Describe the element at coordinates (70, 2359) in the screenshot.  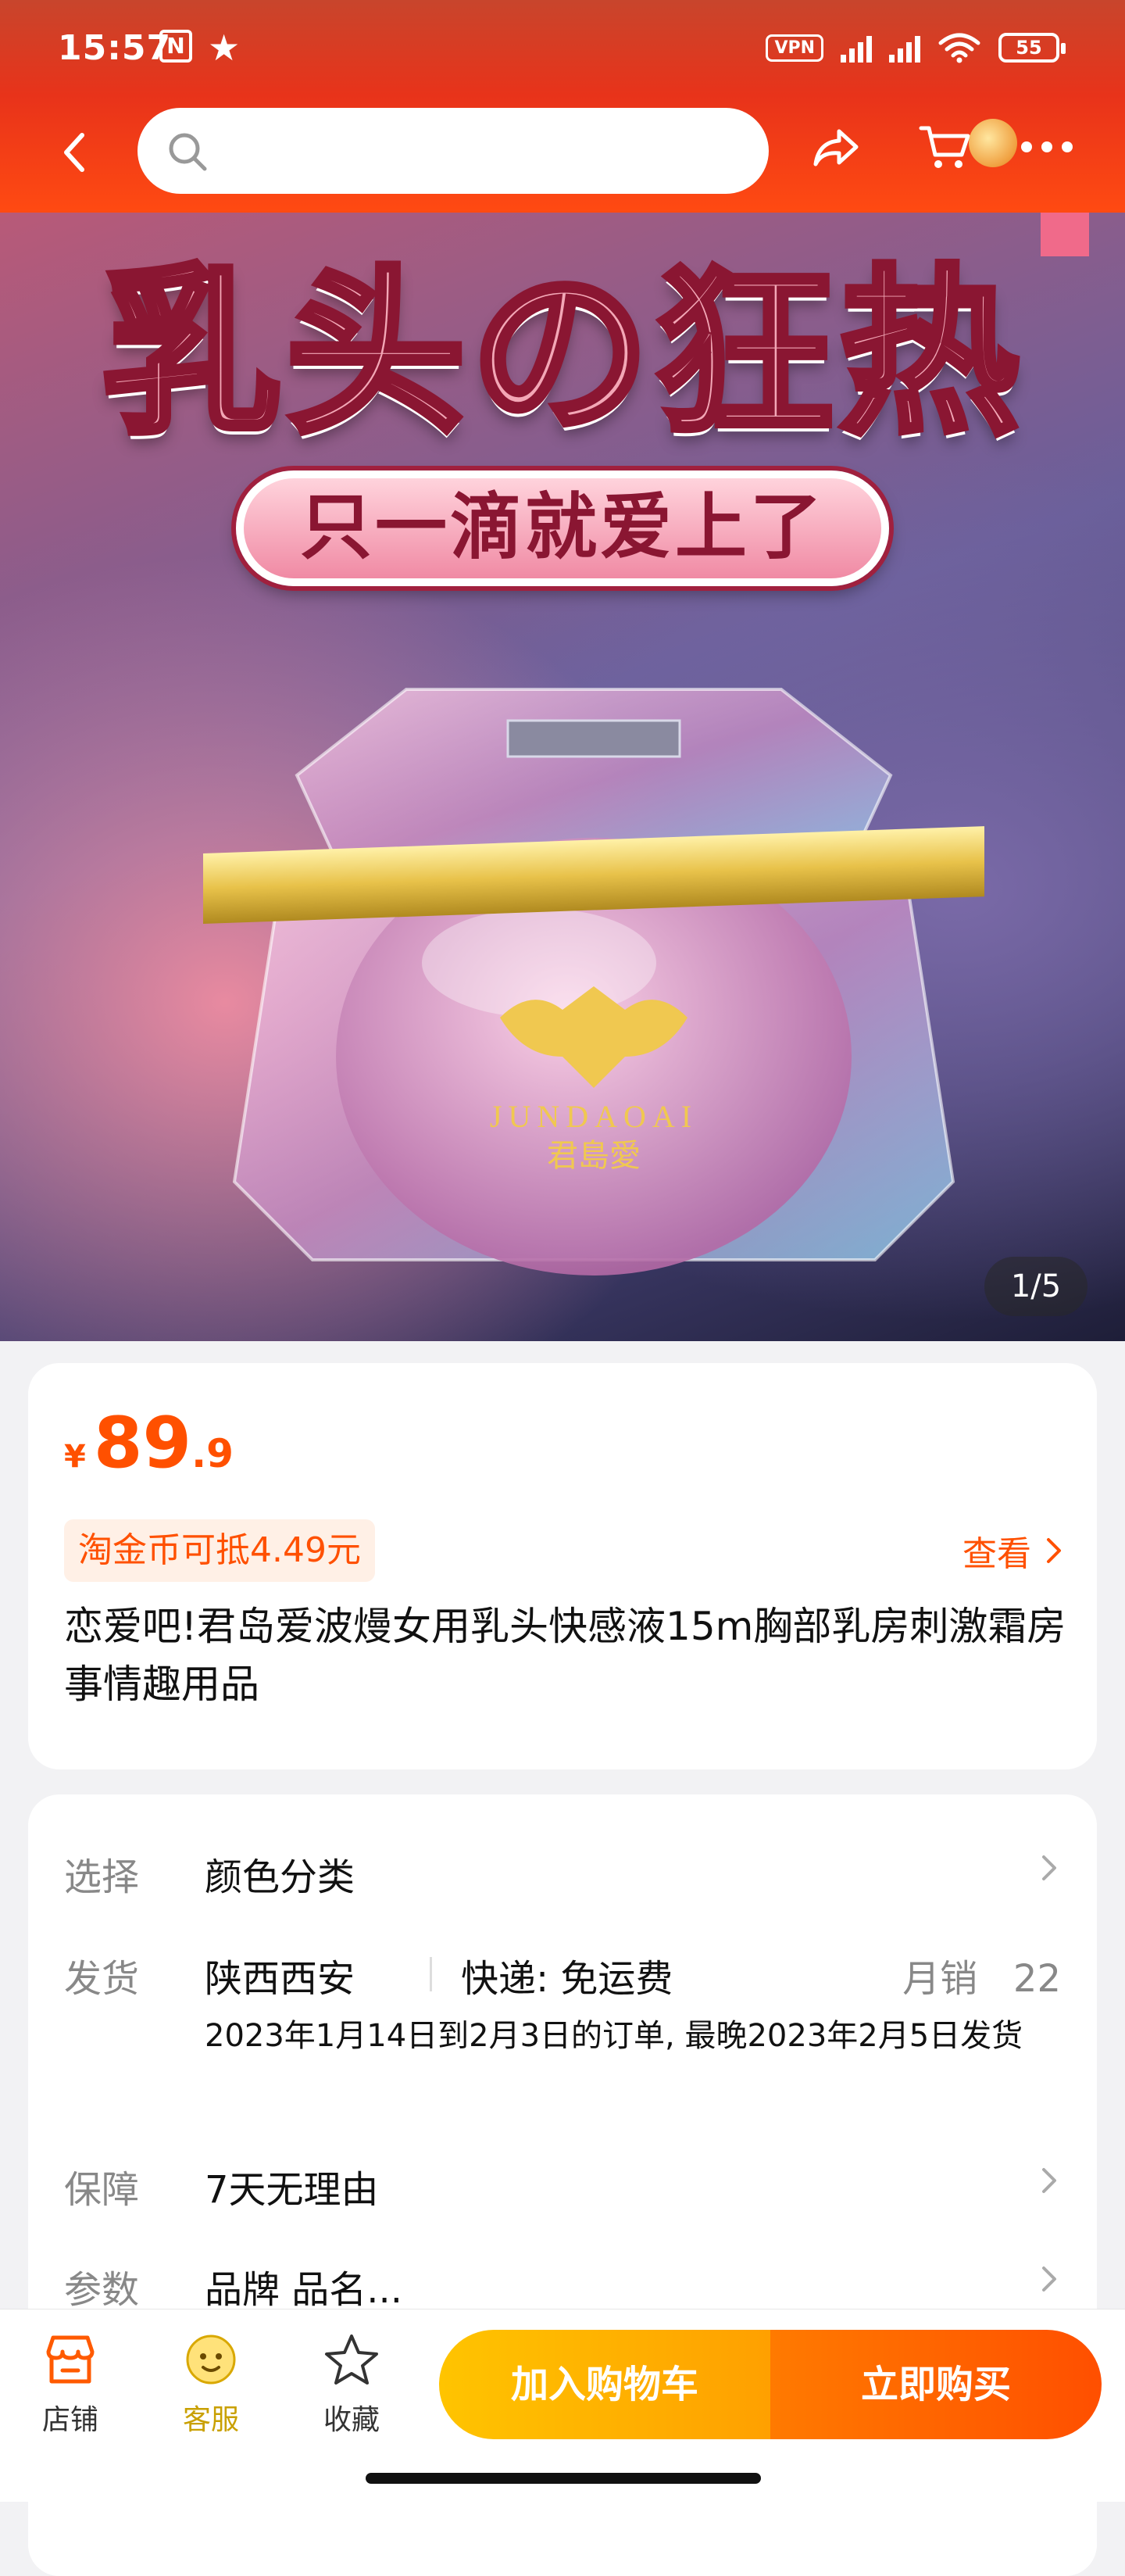
I see `store-icon` at that location.